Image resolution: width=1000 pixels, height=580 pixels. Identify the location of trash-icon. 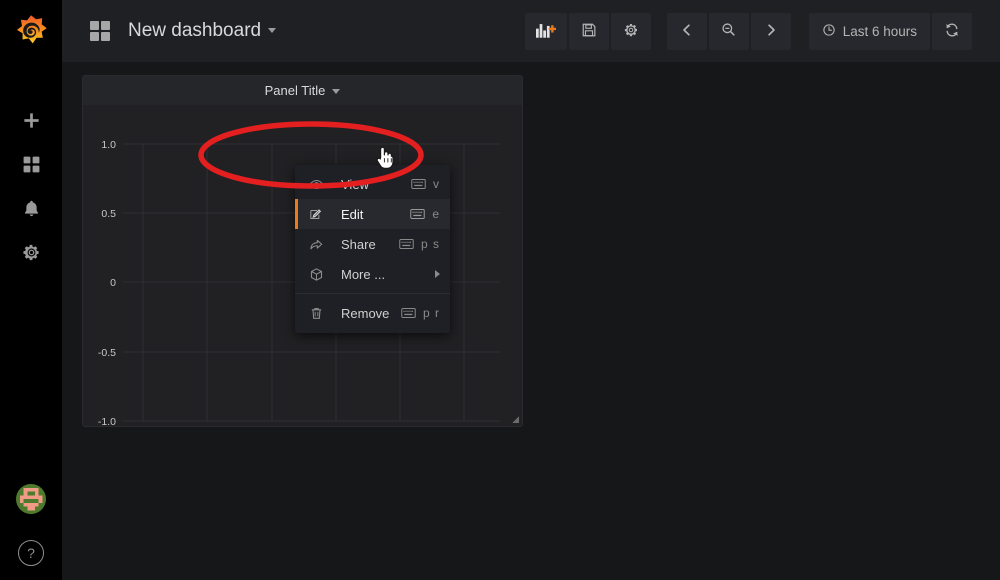
(316, 313).